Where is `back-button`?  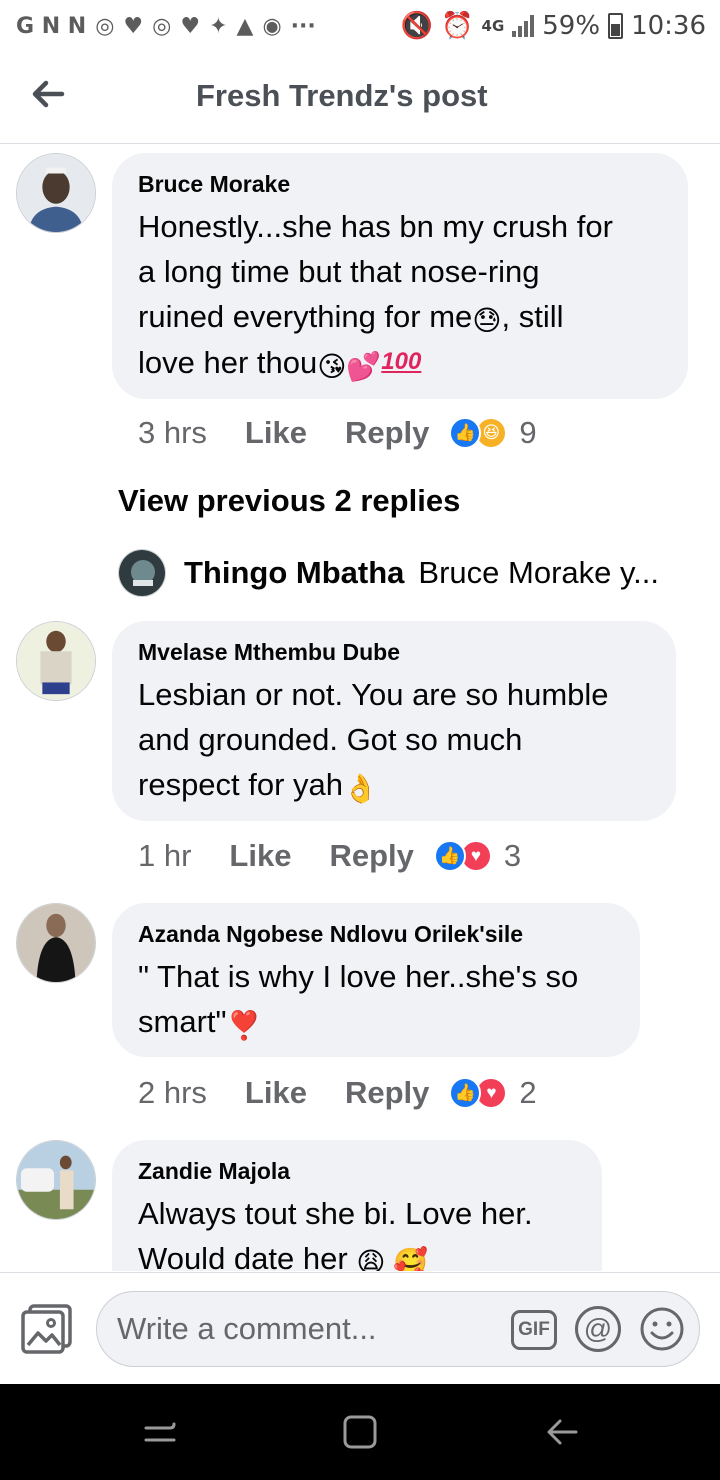
back-button is located at coordinates (48, 94).